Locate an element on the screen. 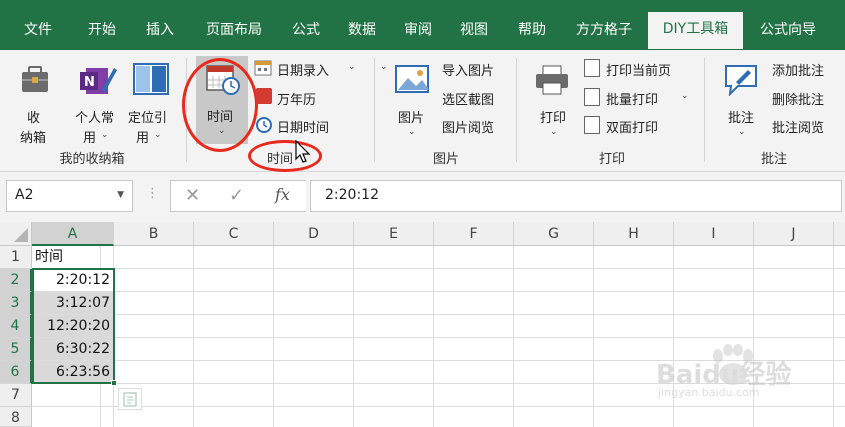  group-label-collection: 我的收纳箱 is located at coordinates (92, 159).